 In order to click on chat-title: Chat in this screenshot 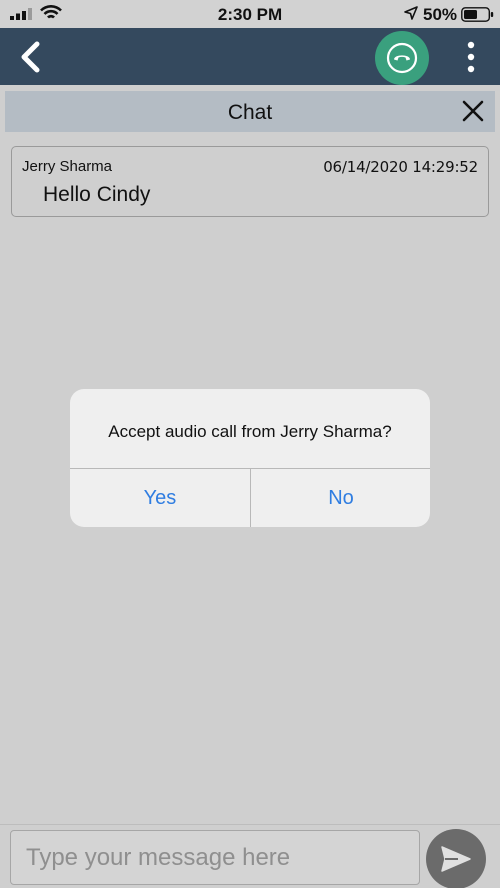, I will do `click(250, 112)`.